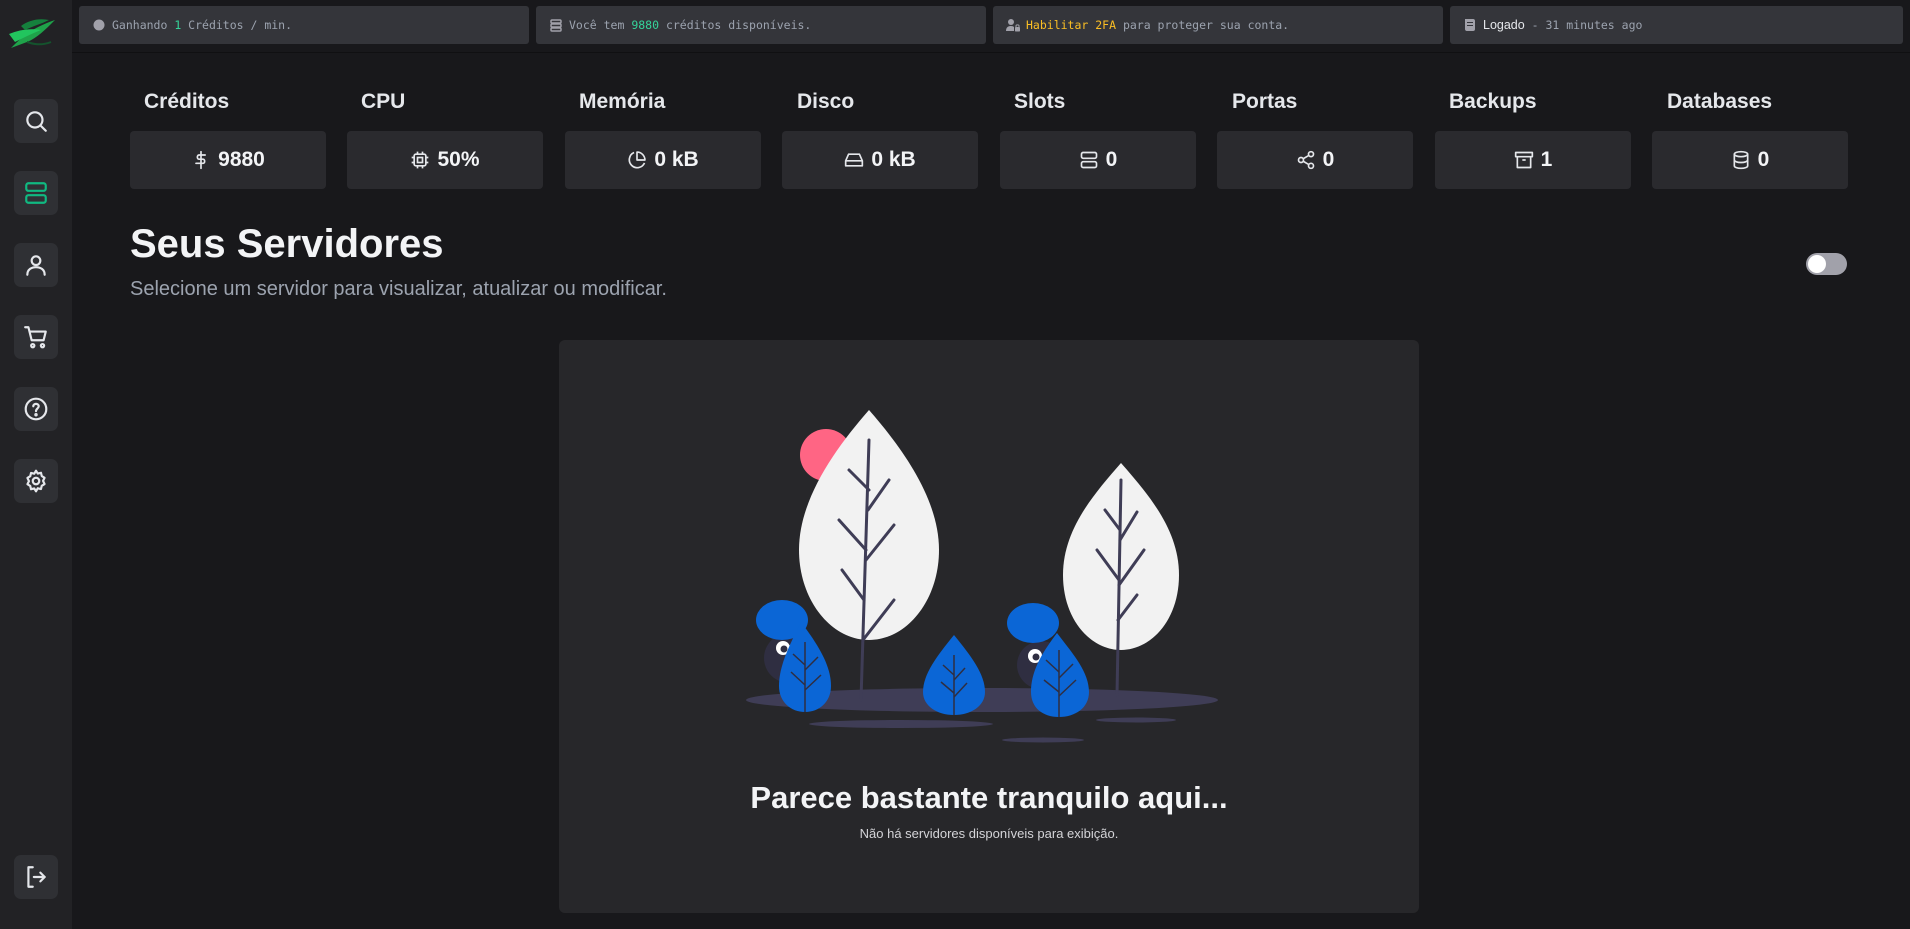 The height and width of the screenshot is (929, 1910). What do you see at coordinates (676, 159) in the screenshot?
I see `stat-value-memory: 0 kB` at bounding box center [676, 159].